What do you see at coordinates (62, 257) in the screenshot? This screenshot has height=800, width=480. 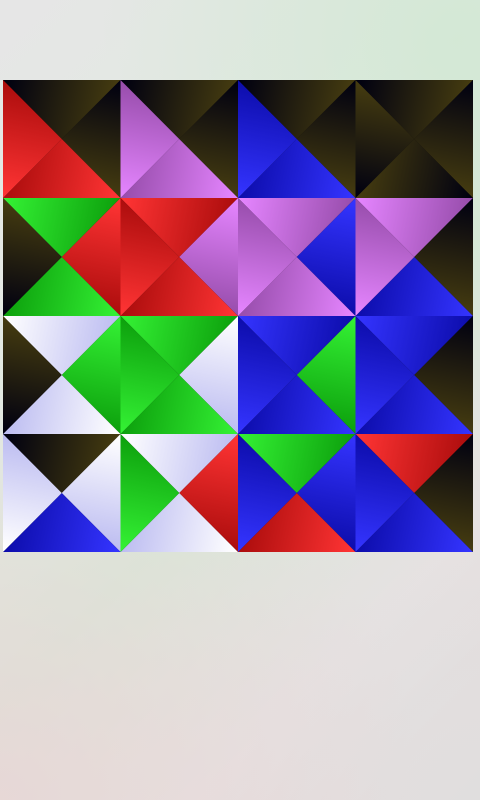 I see `tile-r1-c0` at bounding box center [62, 257].